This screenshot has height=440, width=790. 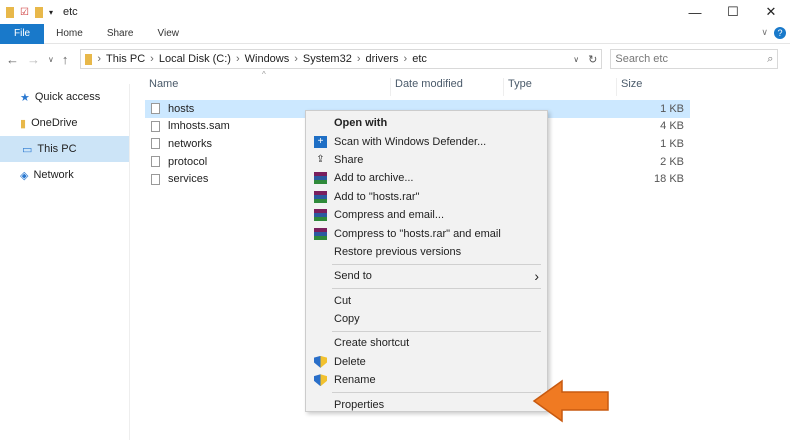 What do you see at coordinates (320, 141) in the screenshot?
I see `windows-defender-icon: +` at bounding box center [320, 141].